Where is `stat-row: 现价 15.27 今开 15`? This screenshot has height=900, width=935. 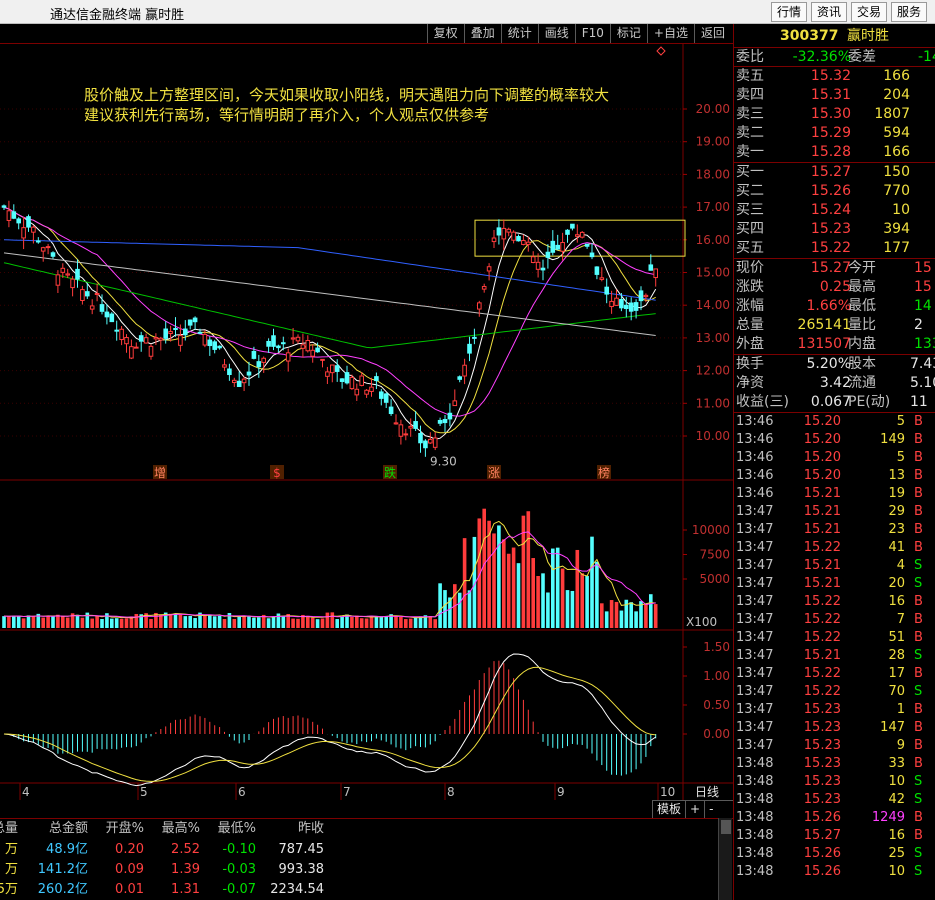
stat-row: 现价 15.27 今开 15 is located at coordinates (834, 268).